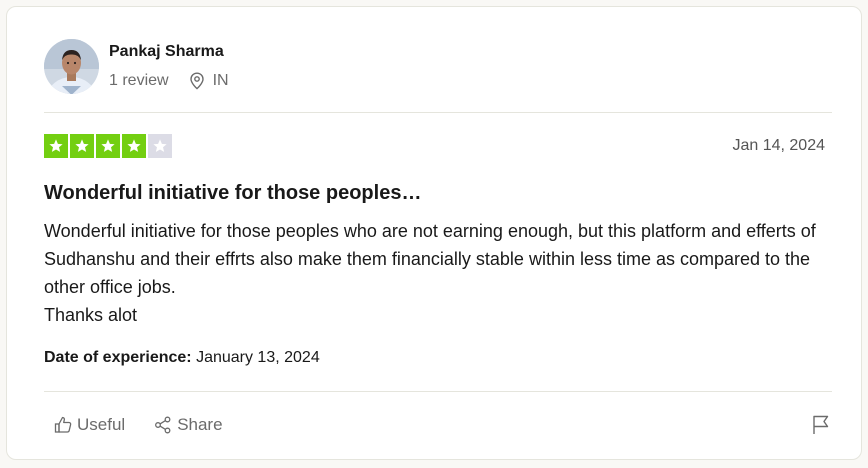 The height and width of the screenshot is (468, 868). What do you see at coordinates (258, 357) in the screenshot?
I see `experience-date: January 13, 2024` at bounding box center [258, 357].